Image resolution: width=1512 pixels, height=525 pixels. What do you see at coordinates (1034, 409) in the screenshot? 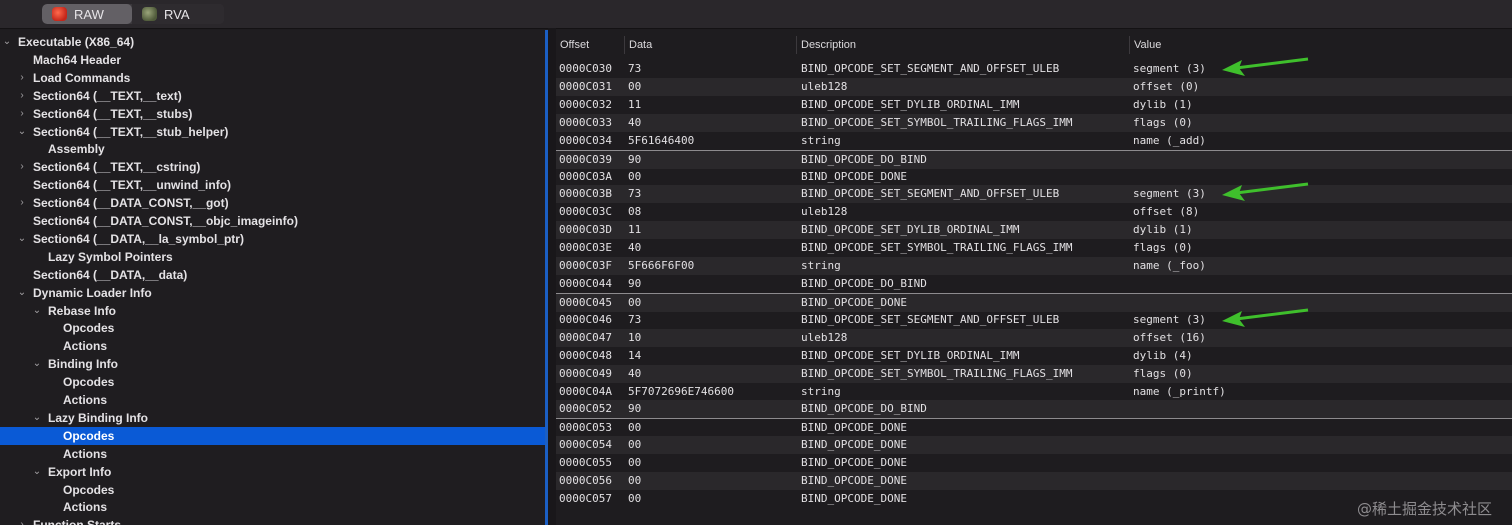
I see `table-row: 0000C052 90 BIND_OPCODE_DO_BIND` at bounding box center [1034, 409].